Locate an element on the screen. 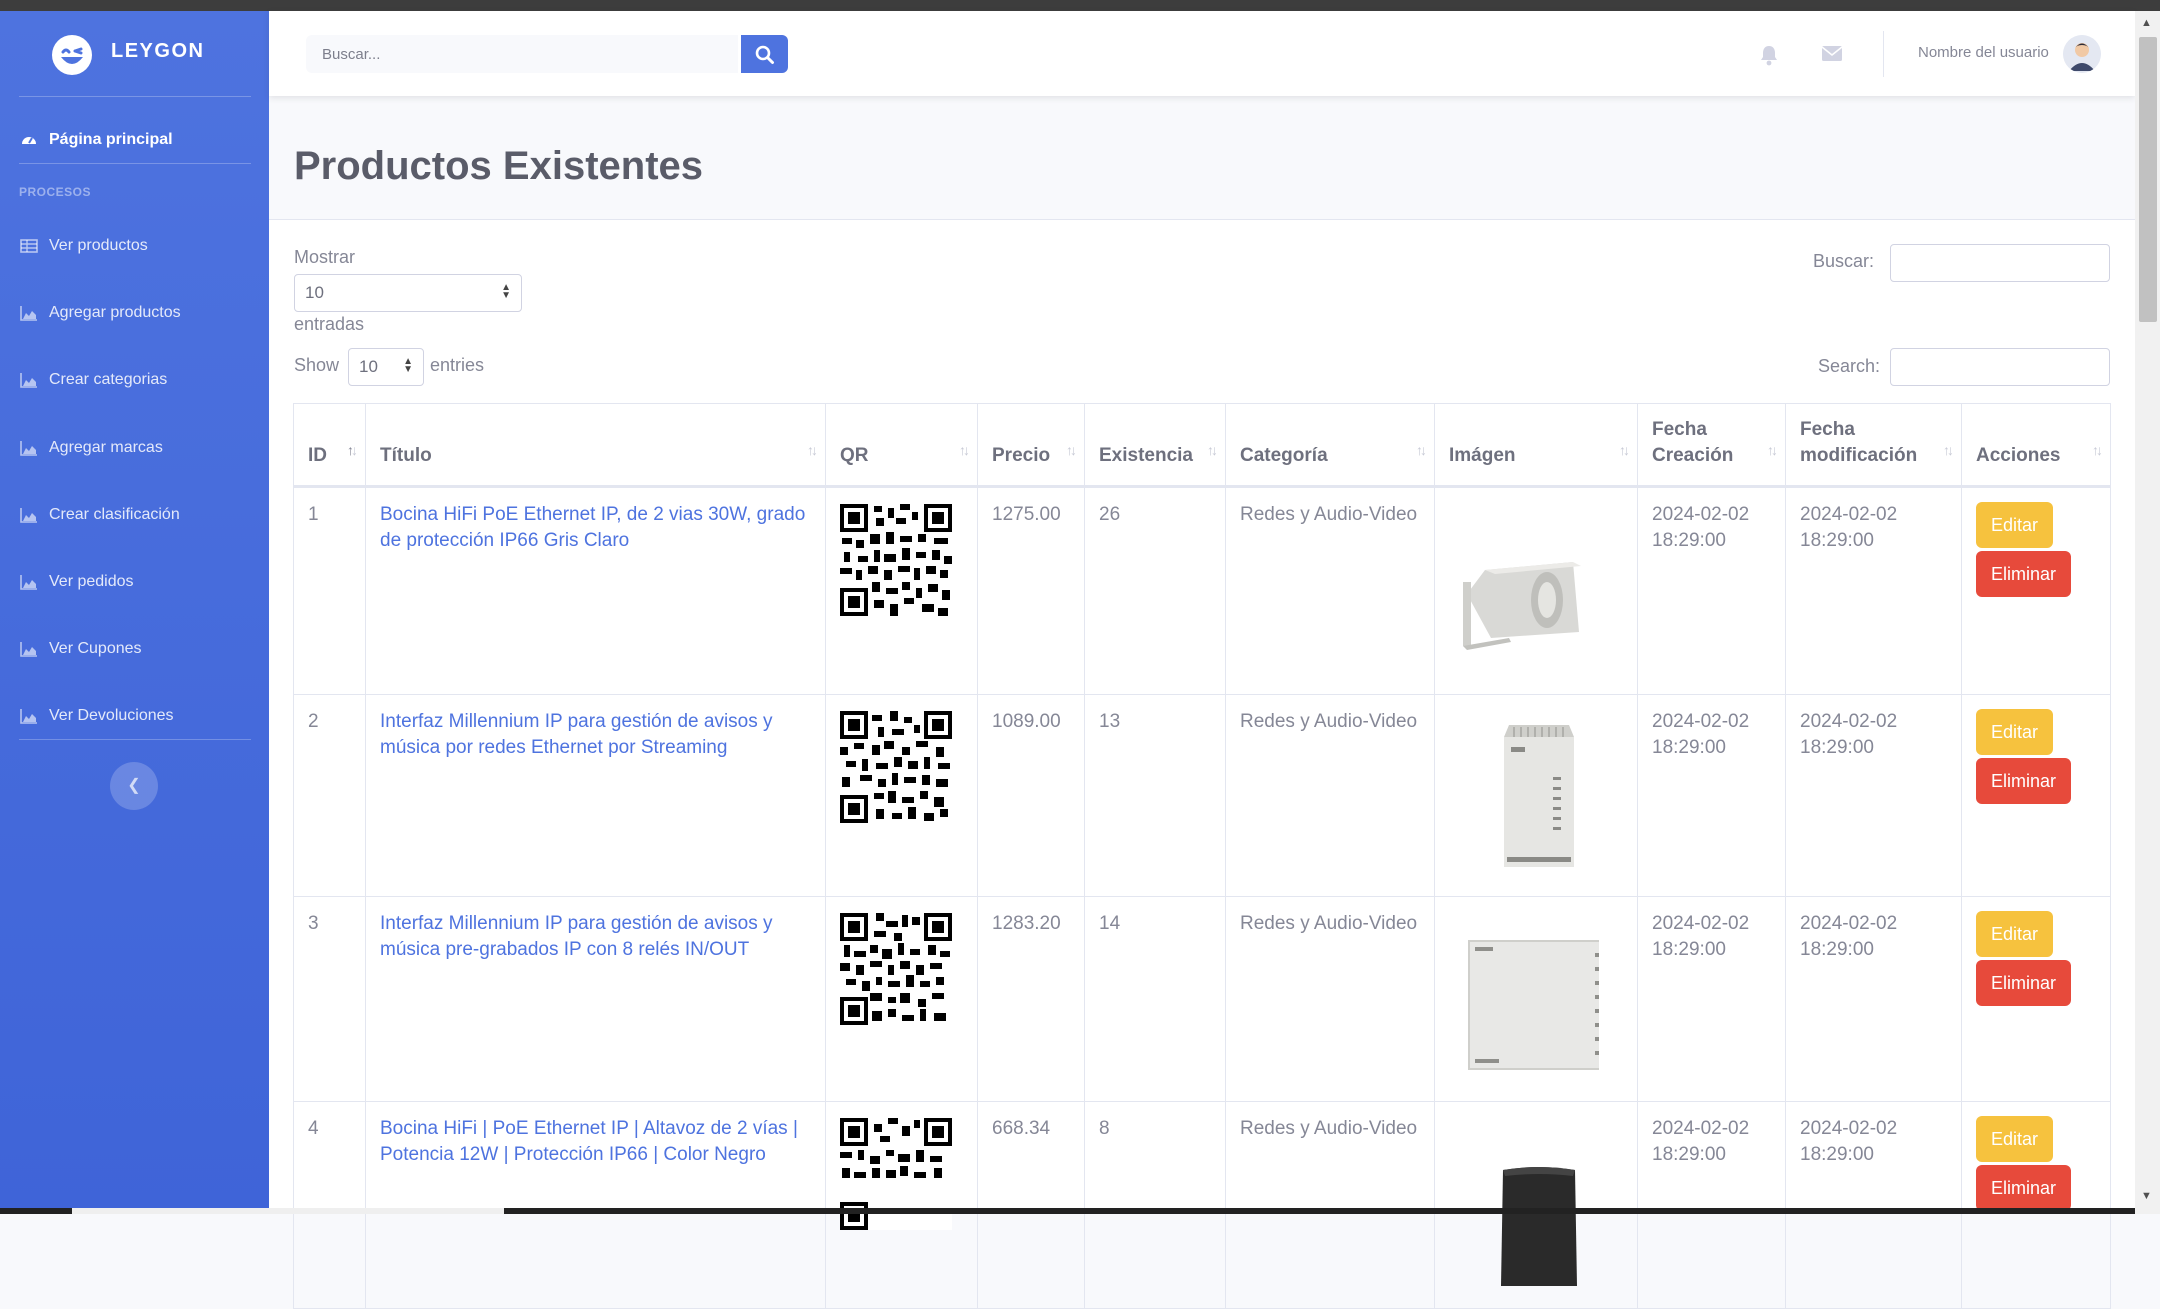 This screenshot has width=2160, height=1309. cell-price: 1275.00 is located at coordinates (1031, 590).